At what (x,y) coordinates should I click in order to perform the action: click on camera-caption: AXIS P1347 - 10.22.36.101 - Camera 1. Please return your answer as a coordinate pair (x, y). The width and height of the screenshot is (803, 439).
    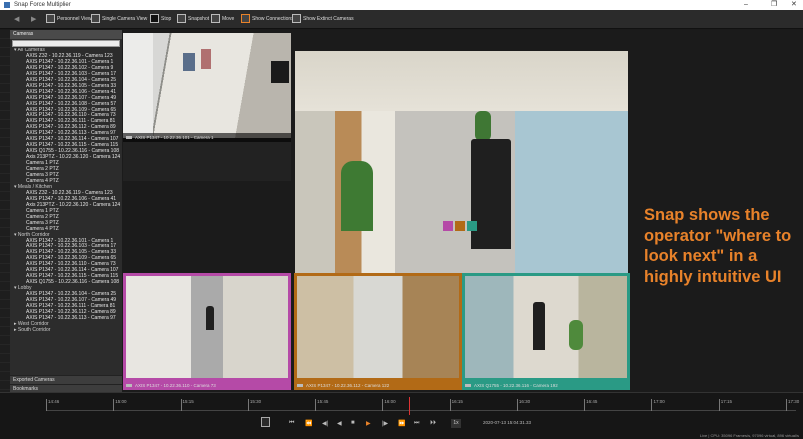
    Looking at the image, I should click on (207, 137).